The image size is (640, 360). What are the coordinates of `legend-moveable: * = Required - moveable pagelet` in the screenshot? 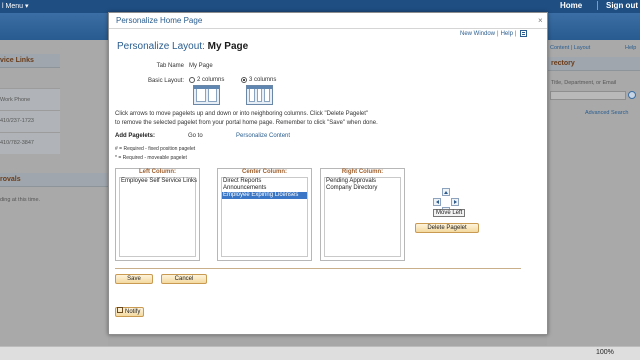 It's located at (151, 158).